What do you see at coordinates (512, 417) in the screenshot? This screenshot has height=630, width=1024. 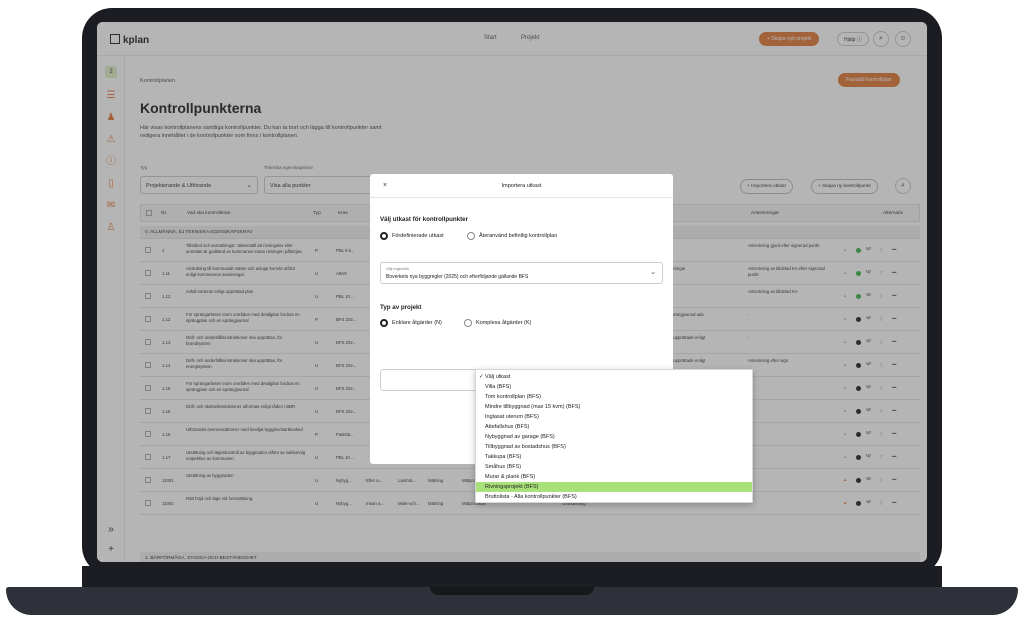 I see `dropdown-option-label: Inglasat uterum (BFS)` at bounding box center [512, 417].